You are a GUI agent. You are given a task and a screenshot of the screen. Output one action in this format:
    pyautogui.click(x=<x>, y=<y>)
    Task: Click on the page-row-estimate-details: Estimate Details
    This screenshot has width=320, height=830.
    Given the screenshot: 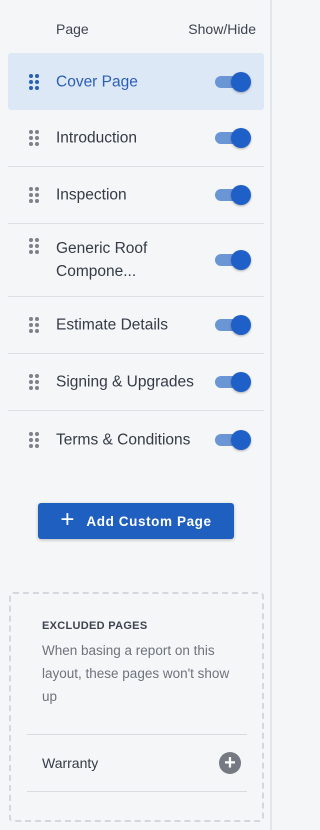 What is the action you would take?
    pyautogui.click(x=136, y=325)
    